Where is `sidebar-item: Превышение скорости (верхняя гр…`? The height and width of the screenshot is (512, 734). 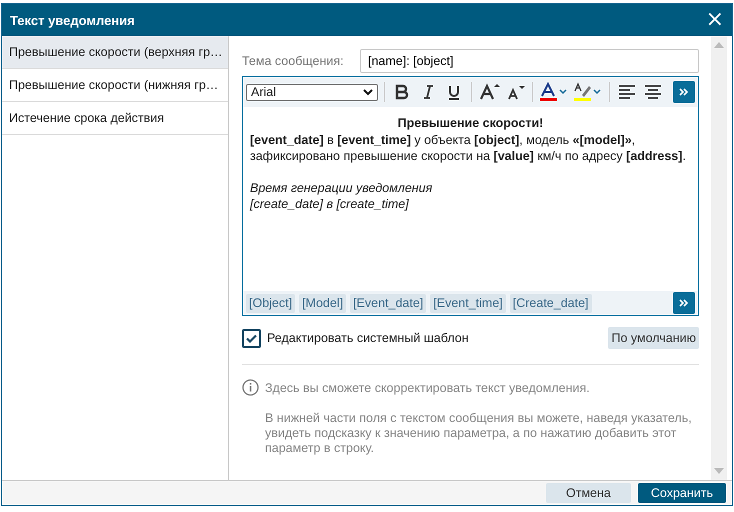
sidebar-item: Превышение скорости (верхняя гр… is located at coordinates (115, 52).